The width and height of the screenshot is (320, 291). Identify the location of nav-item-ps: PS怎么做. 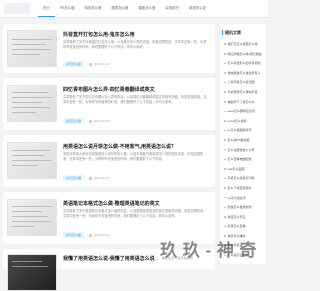
(67, 8).